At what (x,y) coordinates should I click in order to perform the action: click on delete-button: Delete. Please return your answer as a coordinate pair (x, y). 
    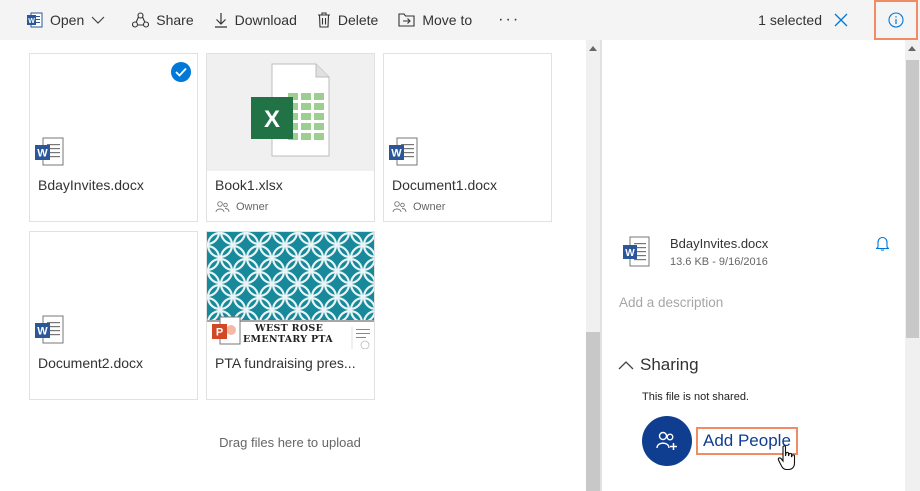
    Looking at the image, I should click on (347, 20).